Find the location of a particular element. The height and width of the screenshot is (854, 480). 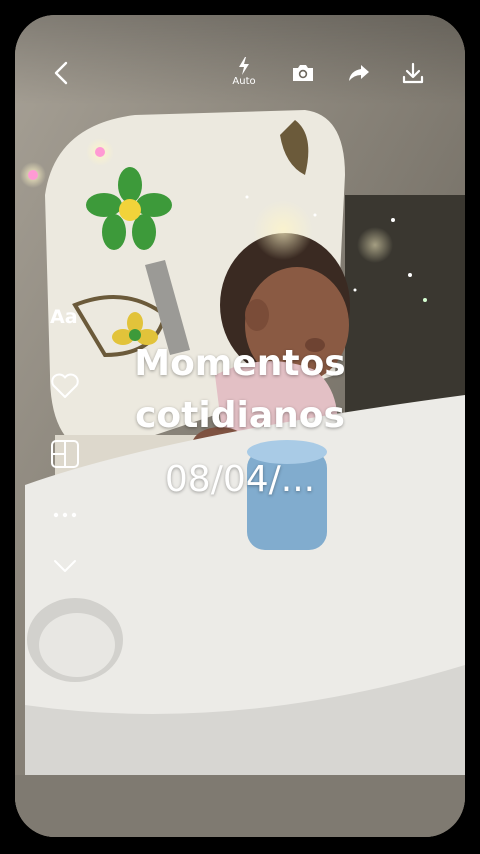

heart-icon is located at coordinates (65, 386).